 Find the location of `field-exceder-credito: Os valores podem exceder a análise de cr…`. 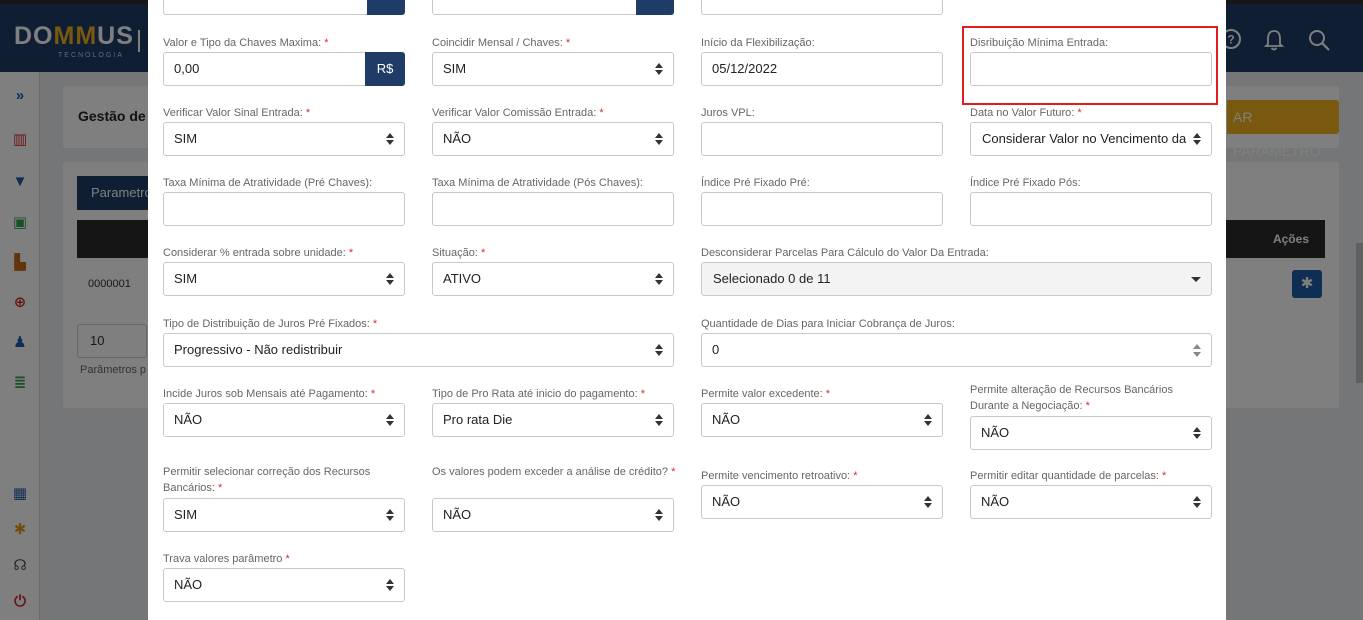

field-exceder-credito: Os valores podem exceder a análise de cr… is located at coordinates (553, 498).